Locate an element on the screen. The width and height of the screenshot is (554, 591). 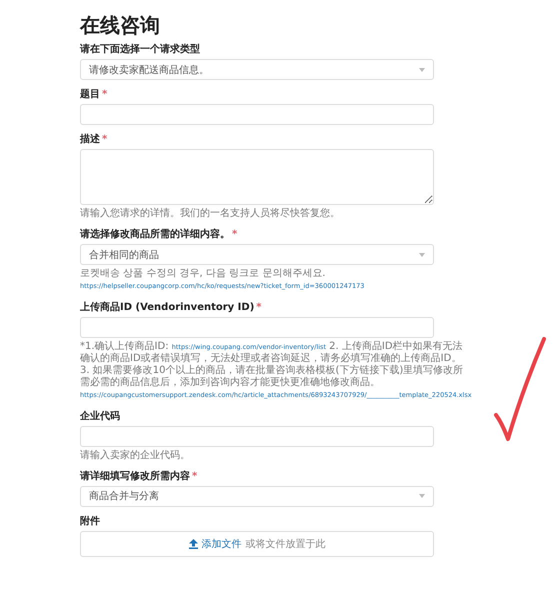
field-hint: 请输入卖家的企业代码。 is located at coordinates (135, 456).